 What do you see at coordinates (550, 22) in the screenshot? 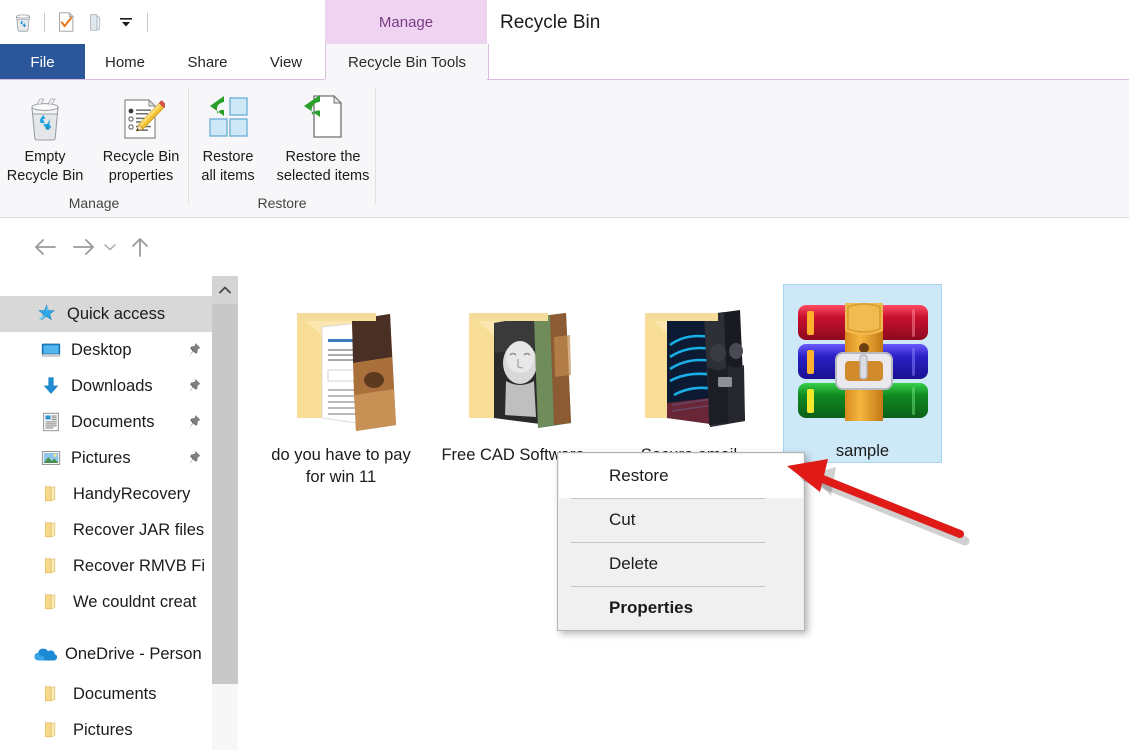
I see `window-title: Recycle Bin` at bounding box center [550, 22].